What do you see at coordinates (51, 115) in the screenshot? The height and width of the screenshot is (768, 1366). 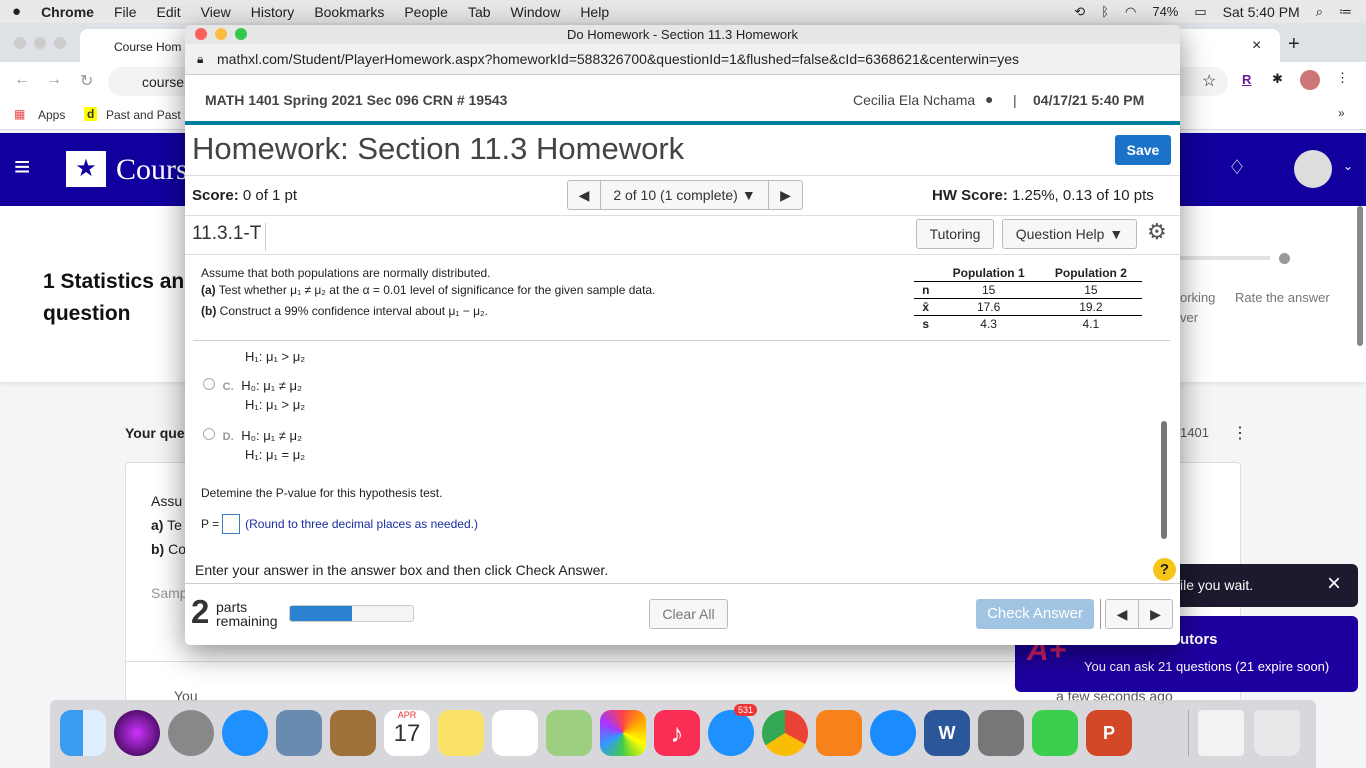 I see `bookmark-apps: Apps` at bounding box center [51, 115].